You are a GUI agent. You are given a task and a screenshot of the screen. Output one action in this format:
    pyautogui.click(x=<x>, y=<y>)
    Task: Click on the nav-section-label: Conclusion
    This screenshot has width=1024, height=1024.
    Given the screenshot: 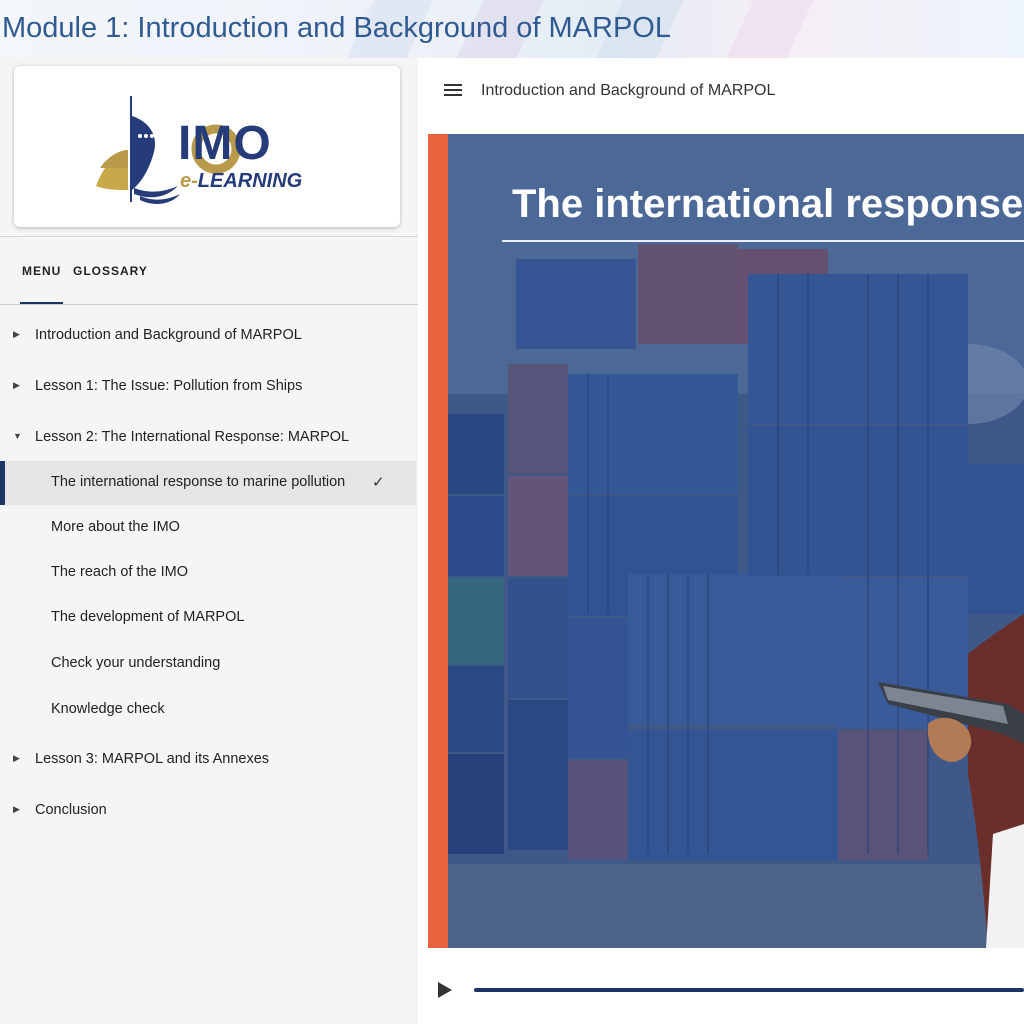 What is the action you would take?
    pyautogui.click(x=71, y=810)
    